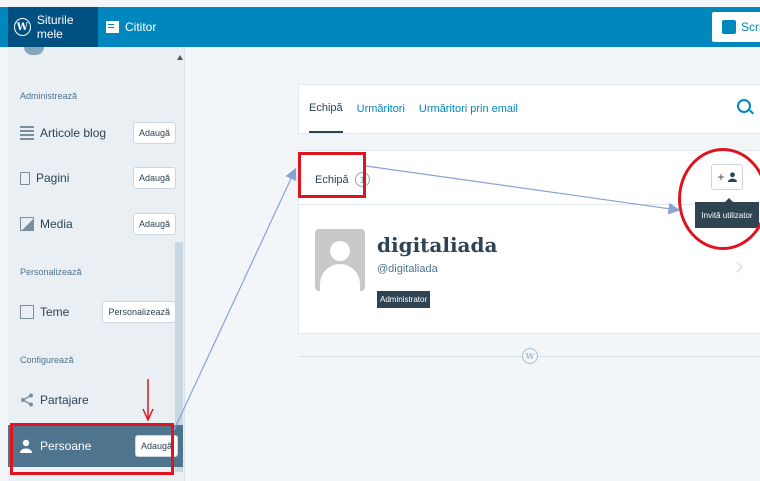 This screenshot has height=481, width=760. What do you see at coordinates (381, 109) in the screenshot?
I see `tab-followers: Urmăritori` at bounding box center [381, 109].